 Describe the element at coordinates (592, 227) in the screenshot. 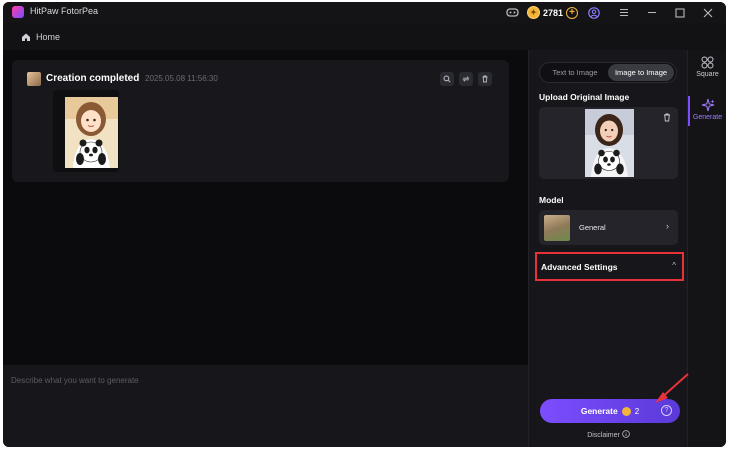

I see `model-value: General` at that location.